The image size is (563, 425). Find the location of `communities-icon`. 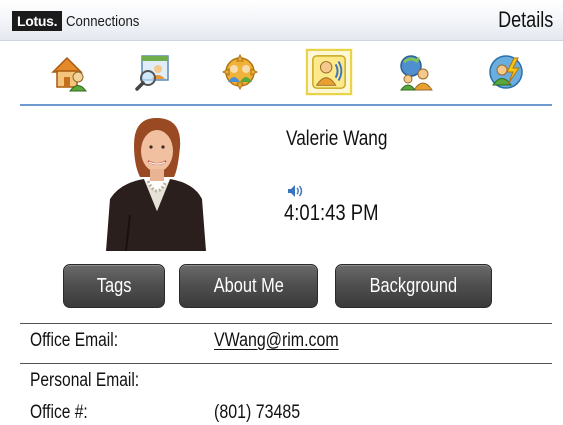

communities-icon is located at coordinates (240, 72).